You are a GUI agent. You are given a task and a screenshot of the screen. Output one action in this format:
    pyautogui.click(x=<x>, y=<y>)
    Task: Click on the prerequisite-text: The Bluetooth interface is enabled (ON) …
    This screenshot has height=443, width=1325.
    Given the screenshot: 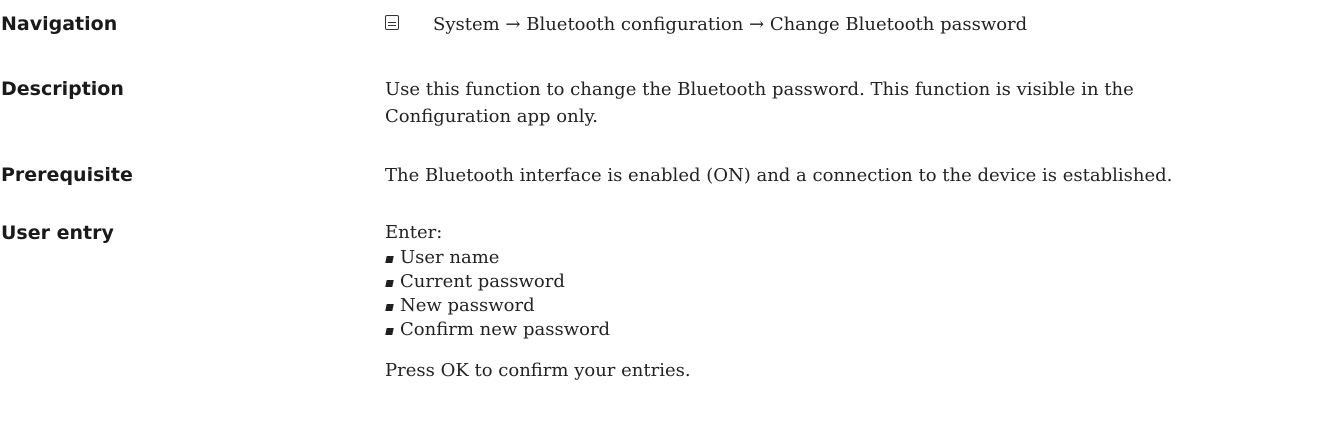 What is the action you would take?
    pyautogui.click(x=779, y=175)
    